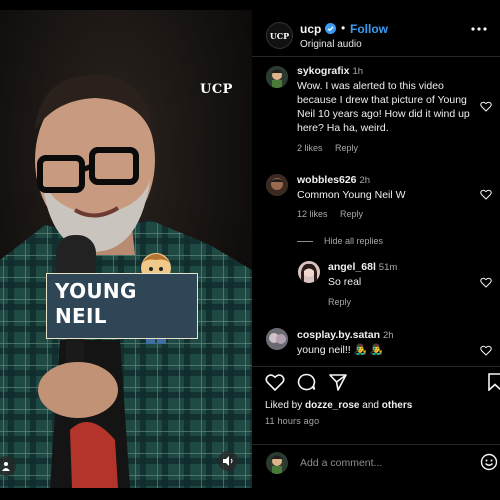  Describe the element at coordinates (346, 148) in the screenshot. I see `comment-1-reply: Reply` at that location.